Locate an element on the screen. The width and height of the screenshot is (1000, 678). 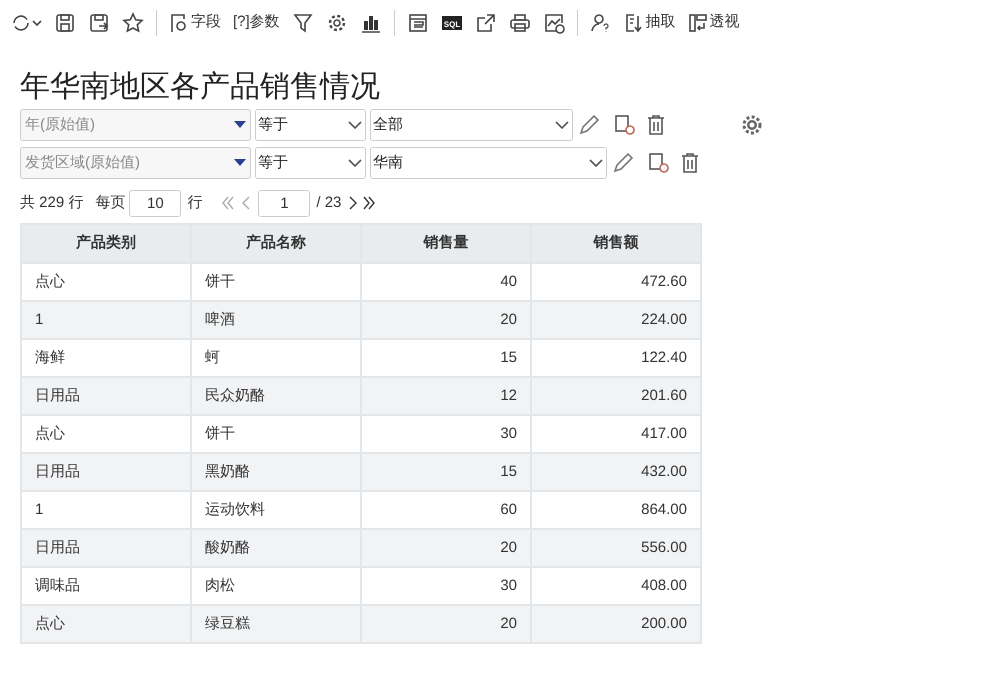
column-header: 产品类别 is located at coordinates (106, 243).